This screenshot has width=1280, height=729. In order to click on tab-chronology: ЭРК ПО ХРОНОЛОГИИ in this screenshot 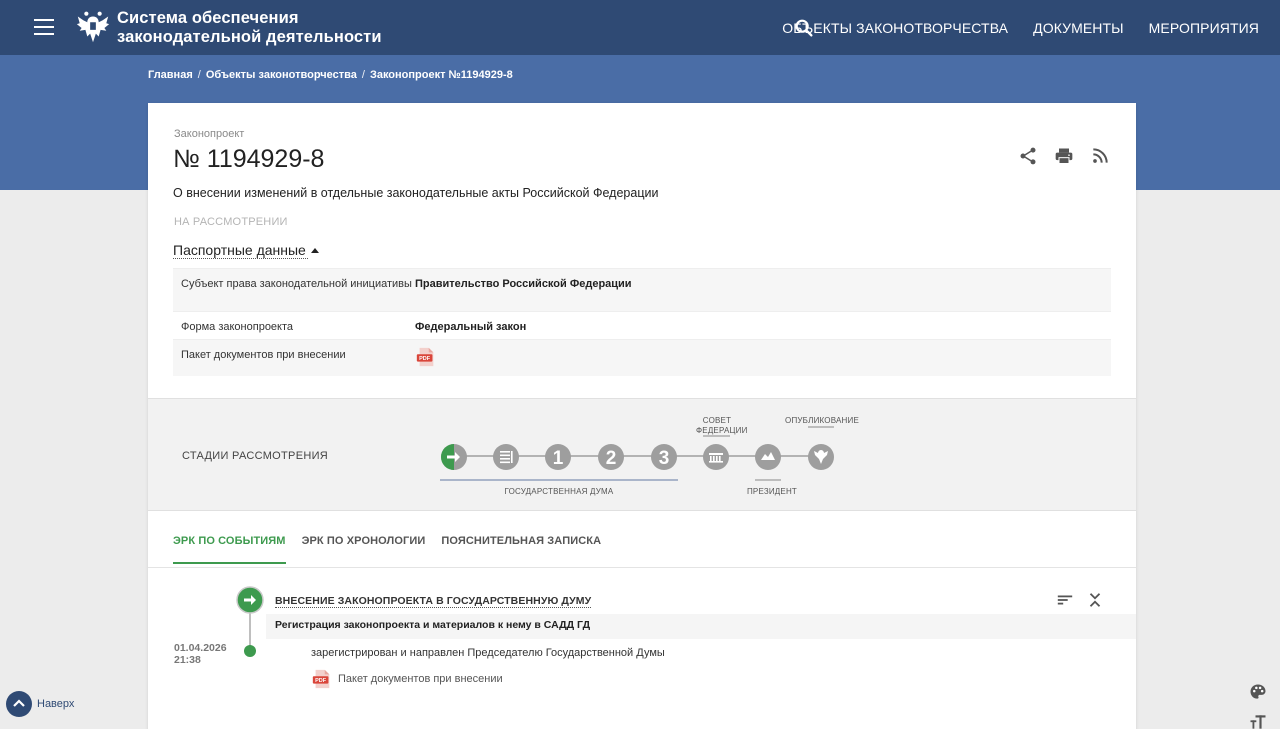, I will do `click(364, 549)`.